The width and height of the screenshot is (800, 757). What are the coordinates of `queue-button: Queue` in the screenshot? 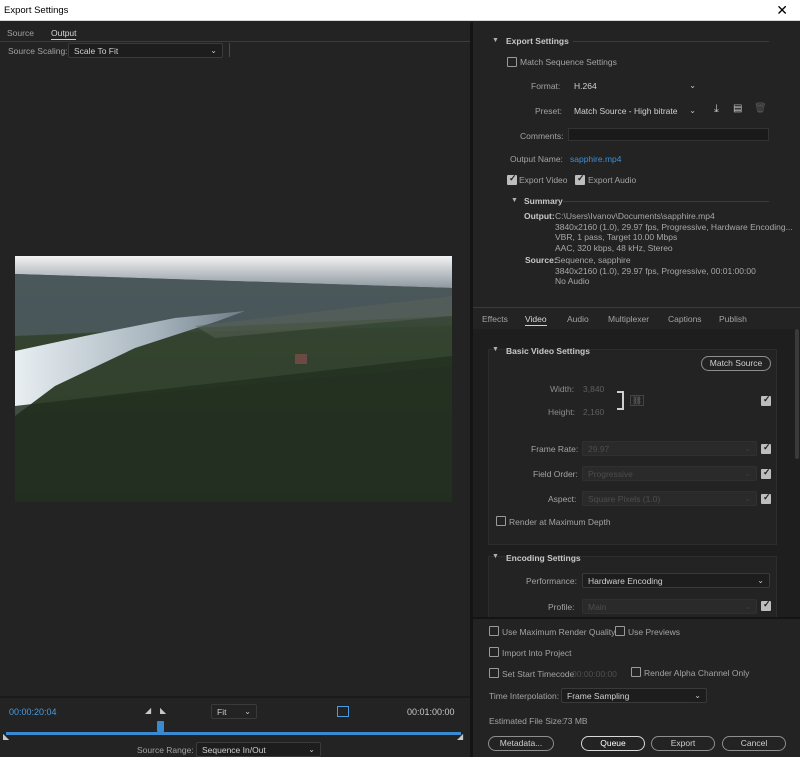 It's located at (613, 743).